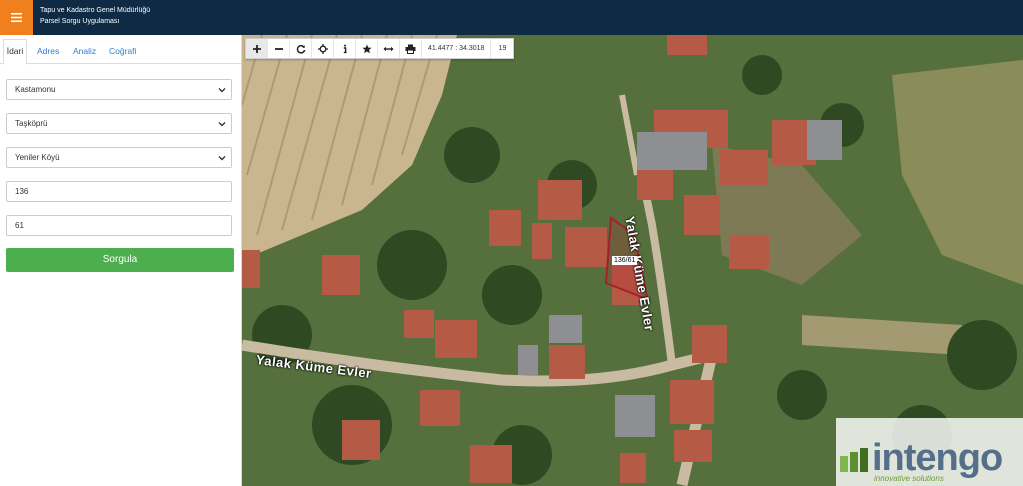 The width and height of the screenshot is (1023, 486). I want to click on zoom-out-button, so click(279, 48).